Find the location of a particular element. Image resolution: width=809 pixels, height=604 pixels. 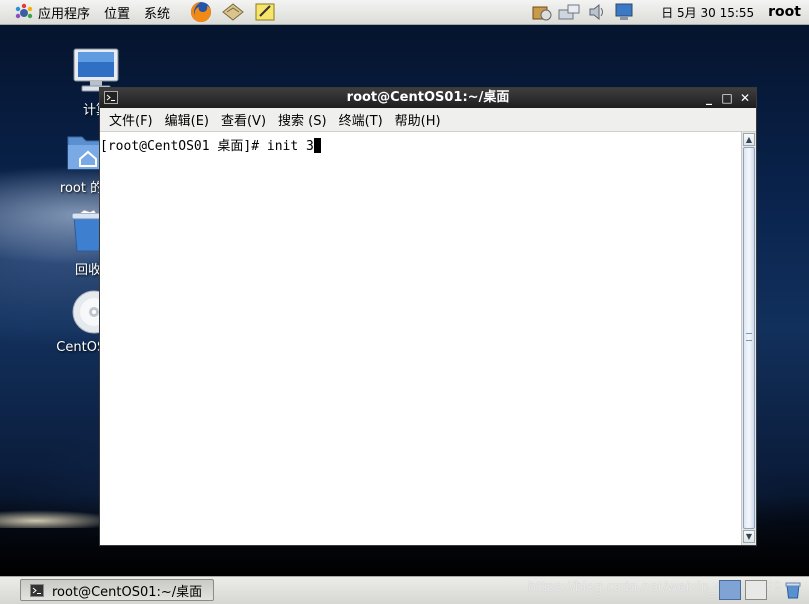

maximize-button: □ is located at coordinates (727, 98).